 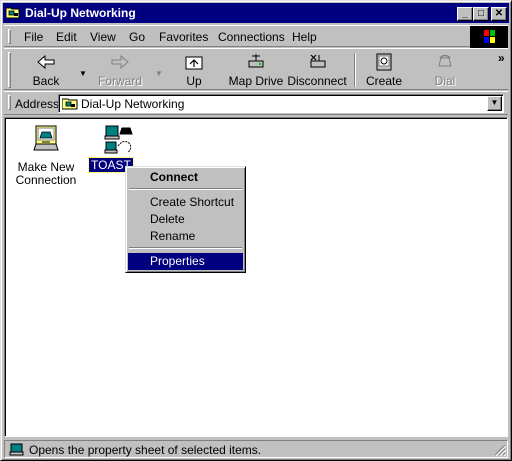 I want to click on windows-logo-icon, so click(x=489, y=37).